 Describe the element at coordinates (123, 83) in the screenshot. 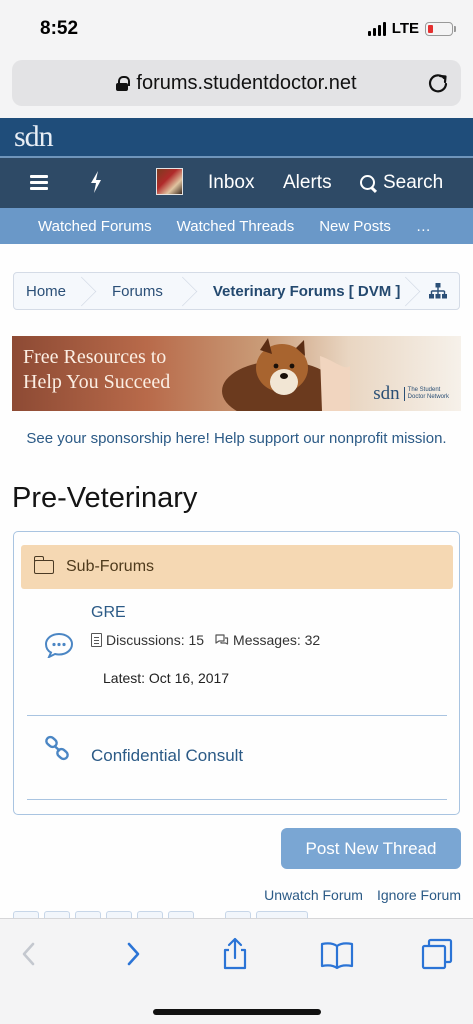

I see `lock-icon` at that location.